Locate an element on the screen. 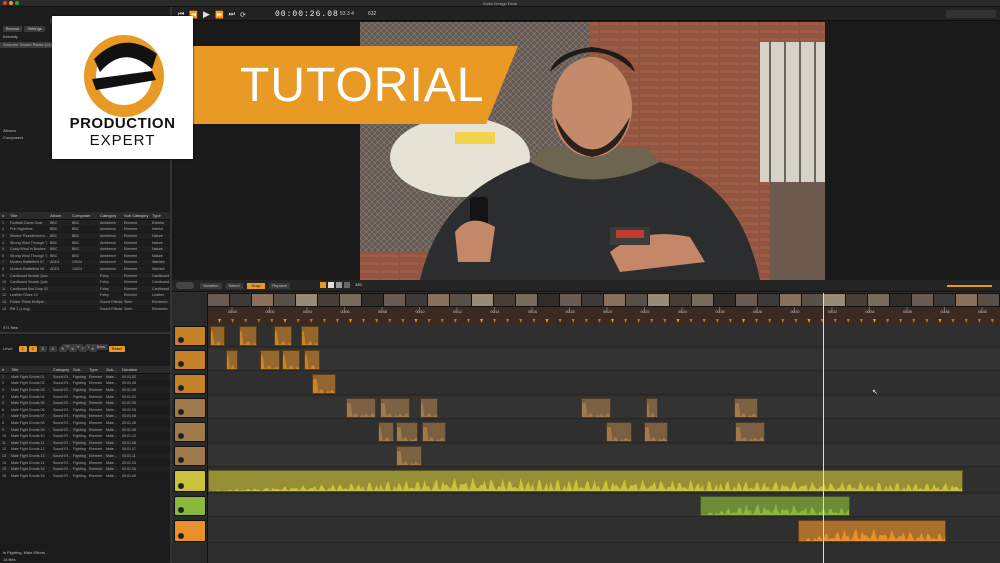 Image resolution: width=1000 pixels, height=563 pixels. close-window-icon is located at coordinates (5, 3).